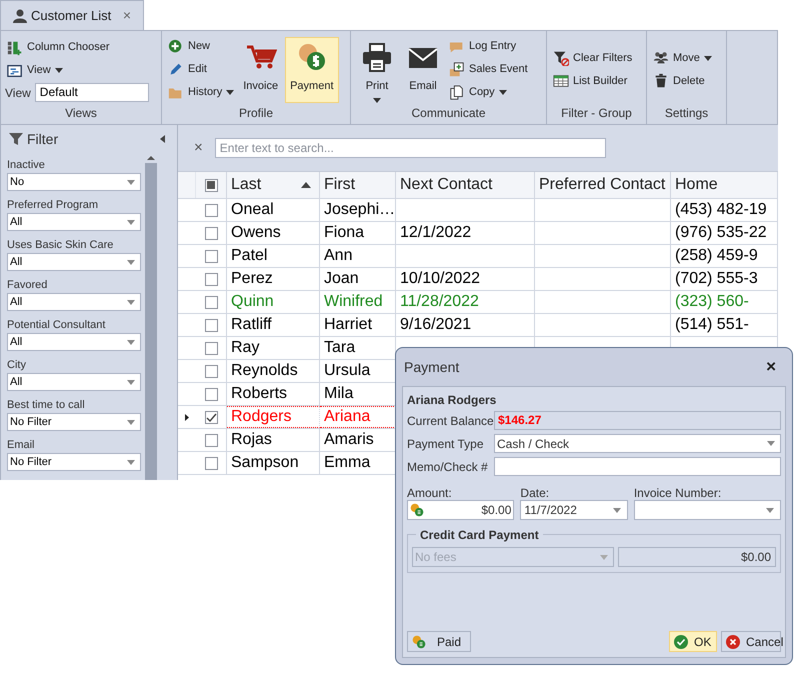 The width and height of the screenshot is (794, 694). What do you see at coordinates (16, 139) in the screenshot?
I see `filter-icon` at bounding box center [16, 139].